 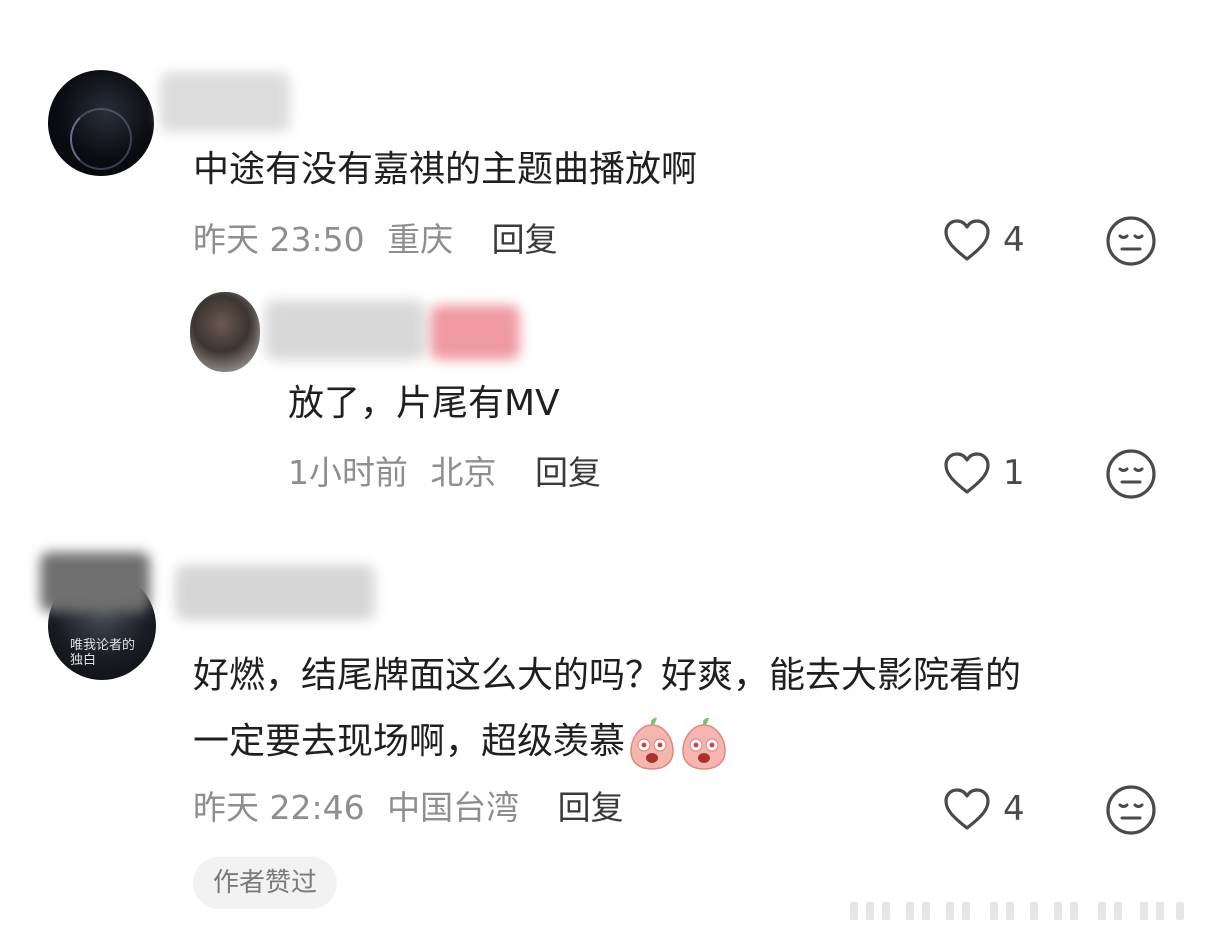 What do you see at coordinates (453, 807) in the screenshot?
I see `comment-location: 中国台湾` at bounding box center [453, 807].